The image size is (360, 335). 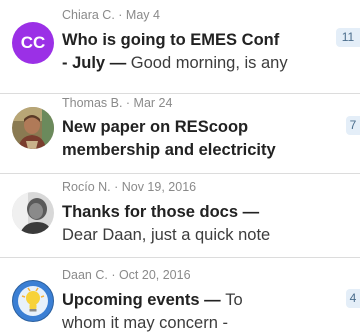 What do you see at coordinates (348, 37) in the screenshot?
I see `reply-count-badge: 11` at bounding box center [348, 37].